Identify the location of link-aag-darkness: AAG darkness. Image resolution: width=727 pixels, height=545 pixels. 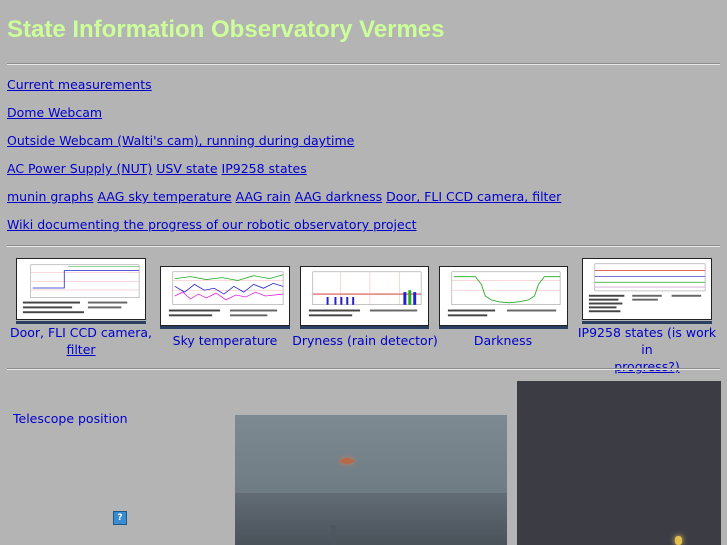
(339, 196).